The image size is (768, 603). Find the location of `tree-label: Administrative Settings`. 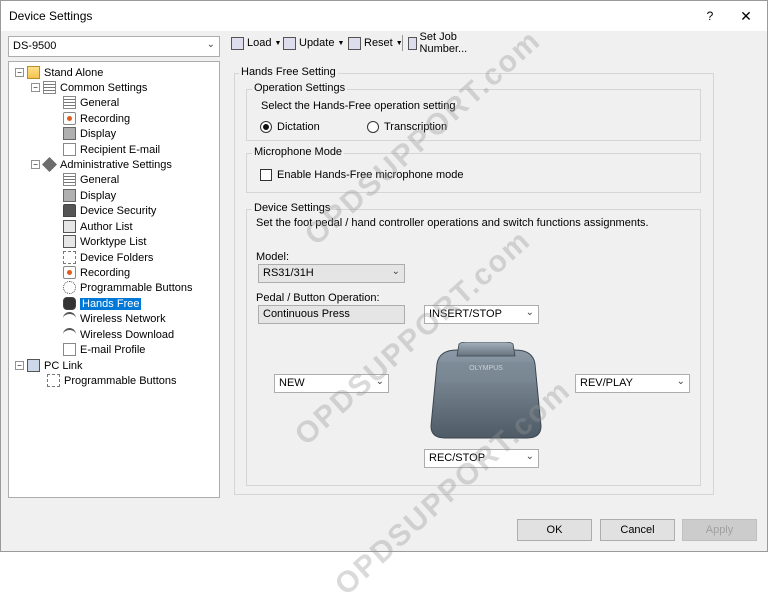

tree-label: Administrative Settings is located at coordinates (116, 164).